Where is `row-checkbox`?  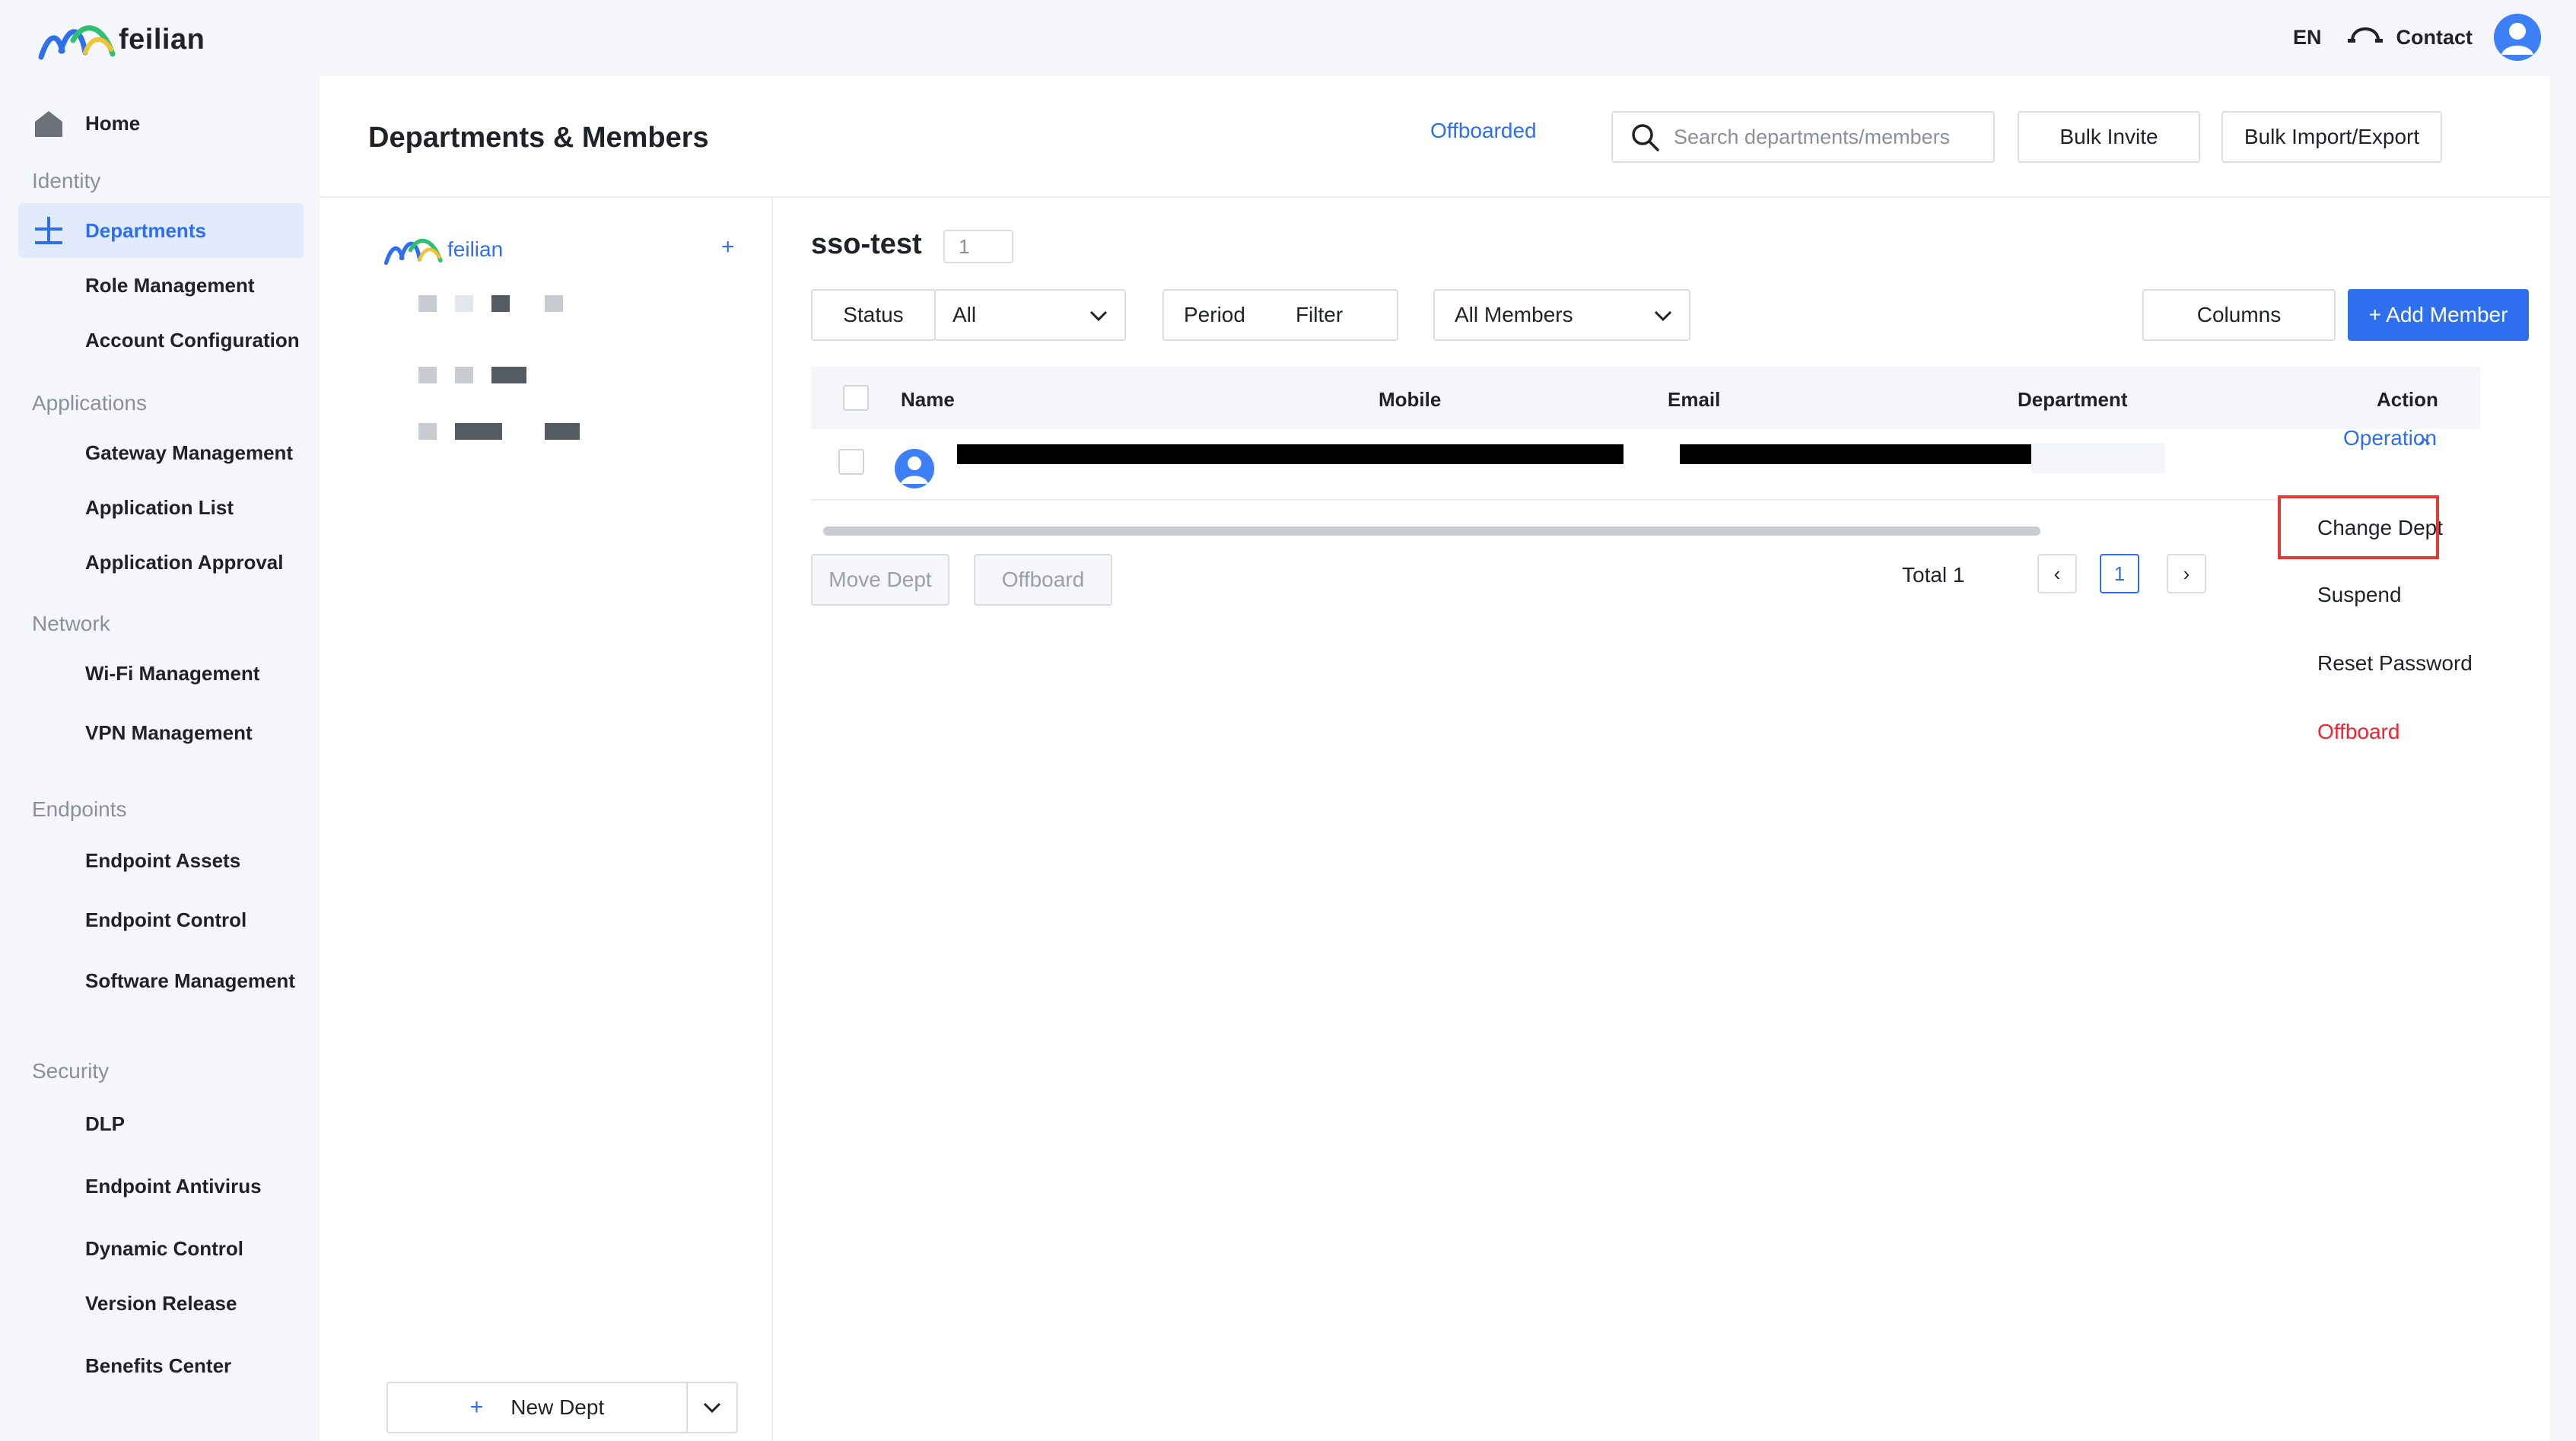 row-checkbox is located at coordinates (851, 462).